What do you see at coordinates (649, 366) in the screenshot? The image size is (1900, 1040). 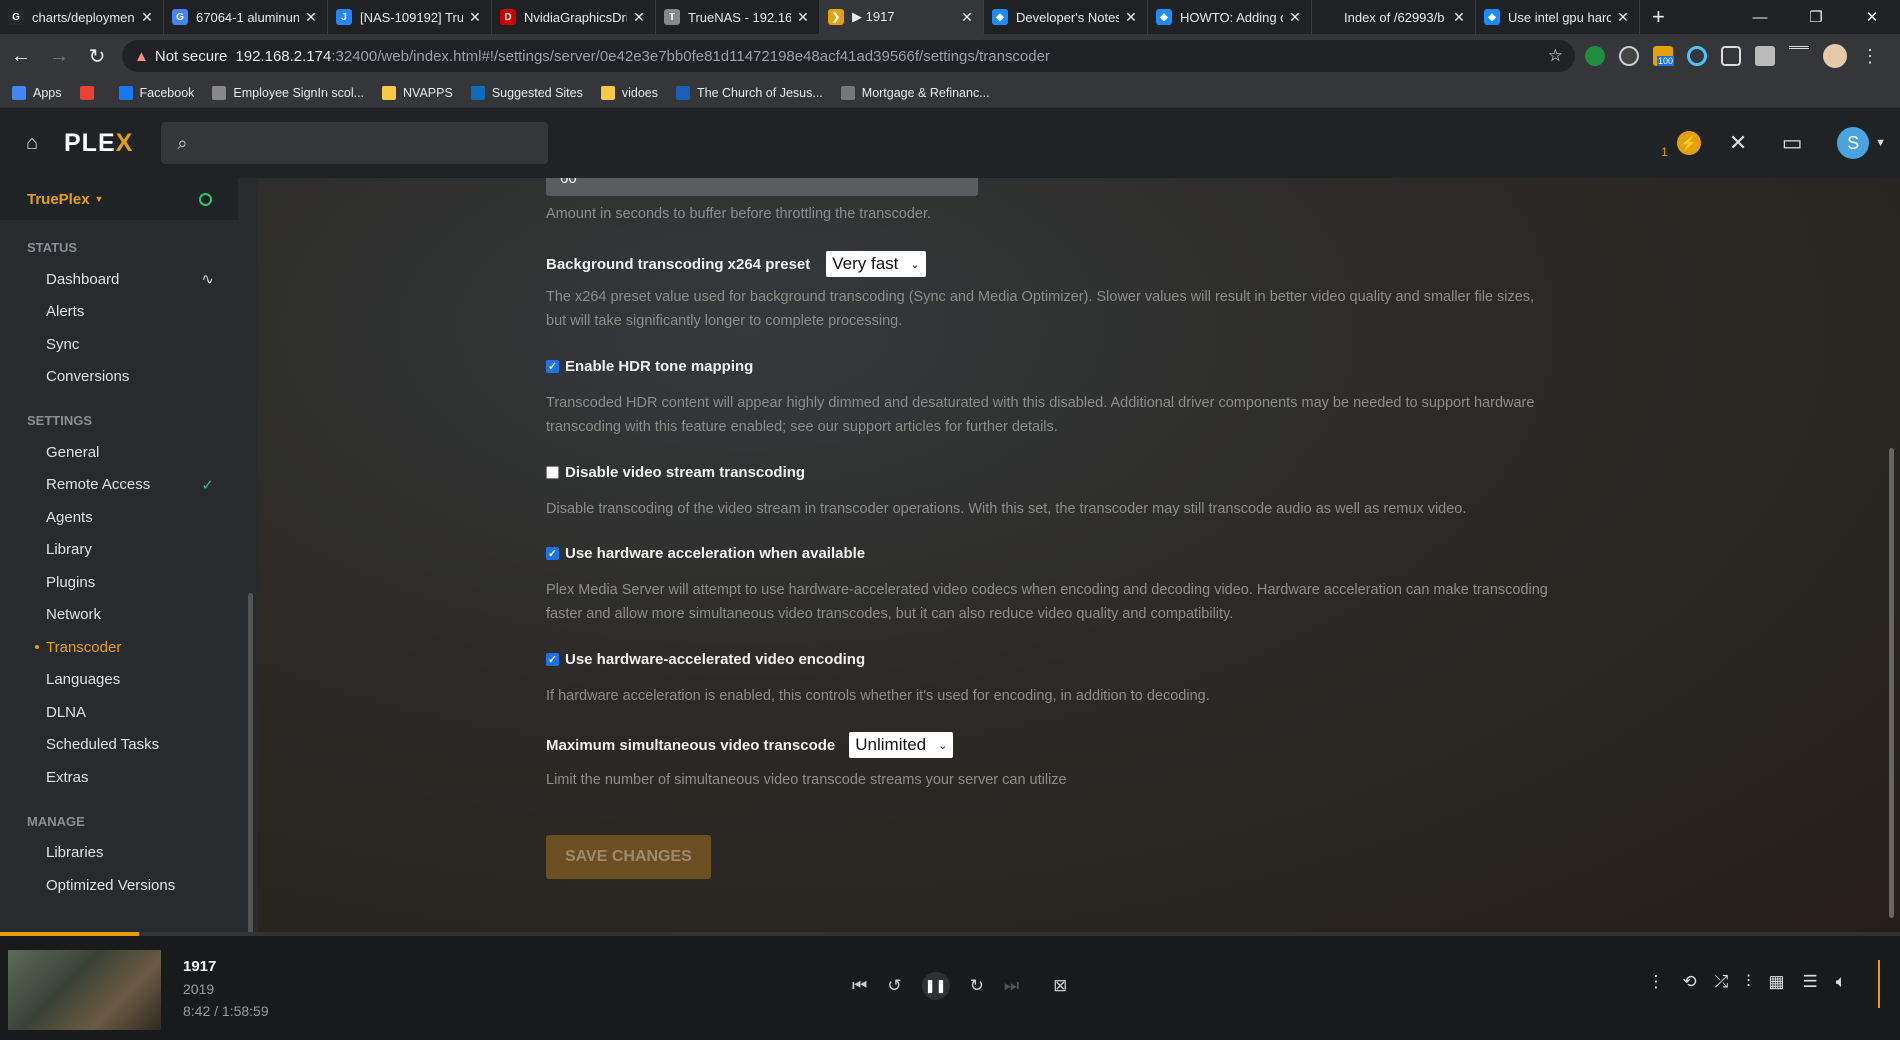 I see `hdr-toggle: ✓ Enable HDR tone mapping` at bounding box center [649, 366].